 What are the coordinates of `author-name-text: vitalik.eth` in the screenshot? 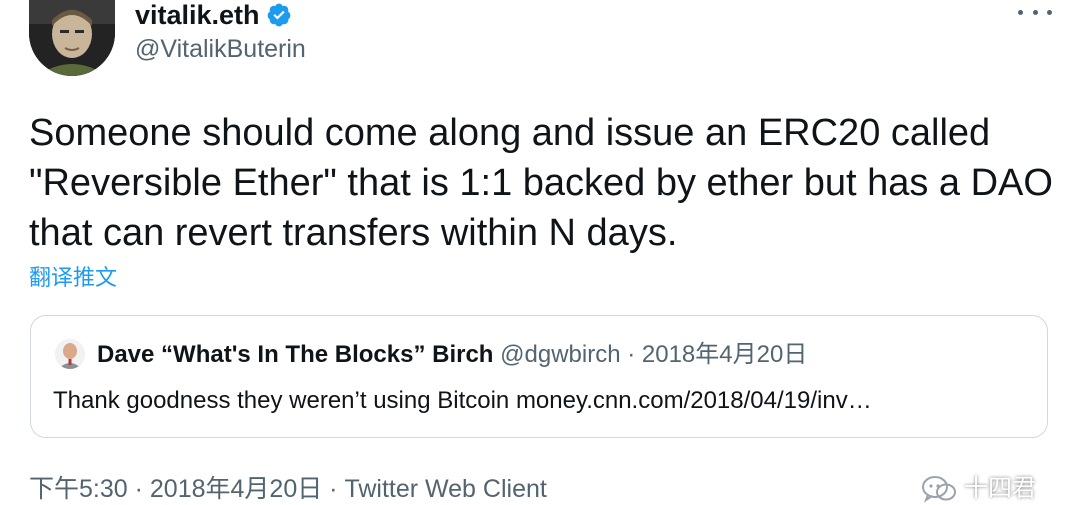 It's located at (197, 15).